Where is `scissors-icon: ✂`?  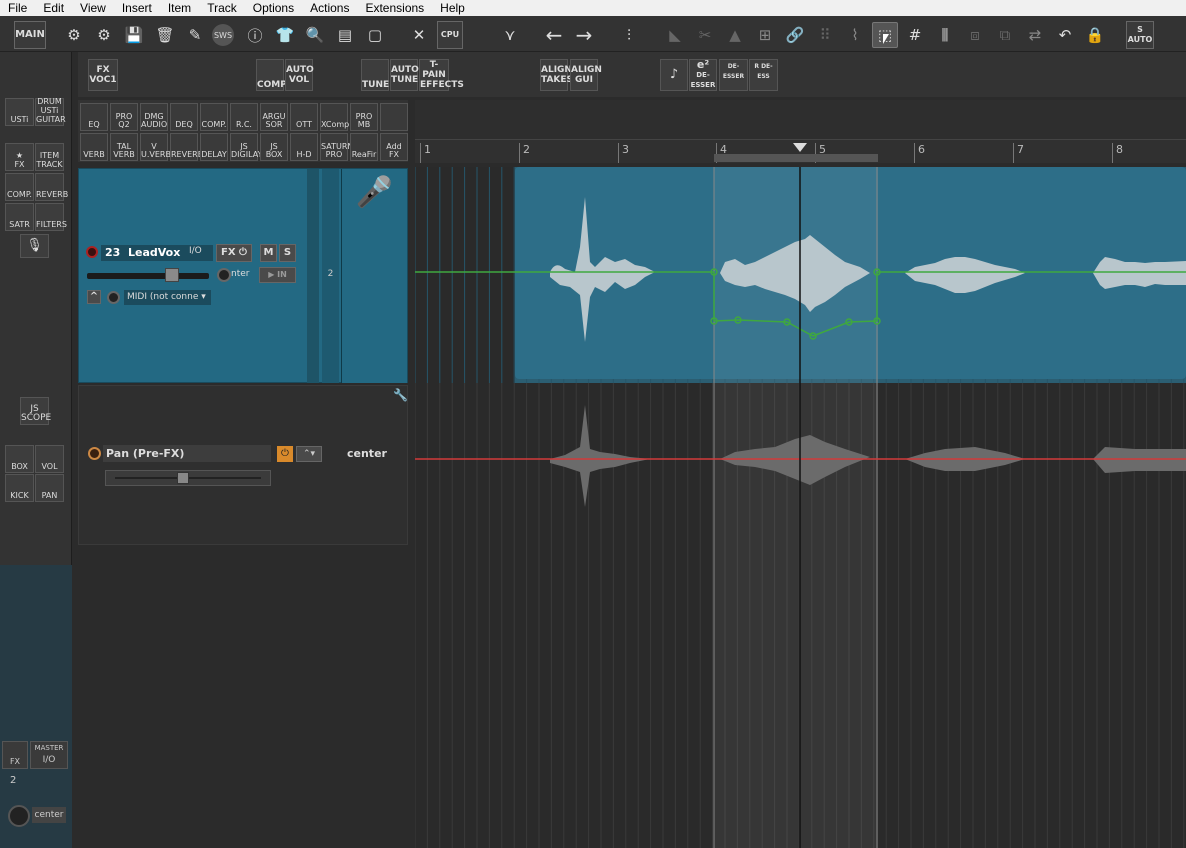 scissors-icon: ✂ is located at coordinates (705, 35).